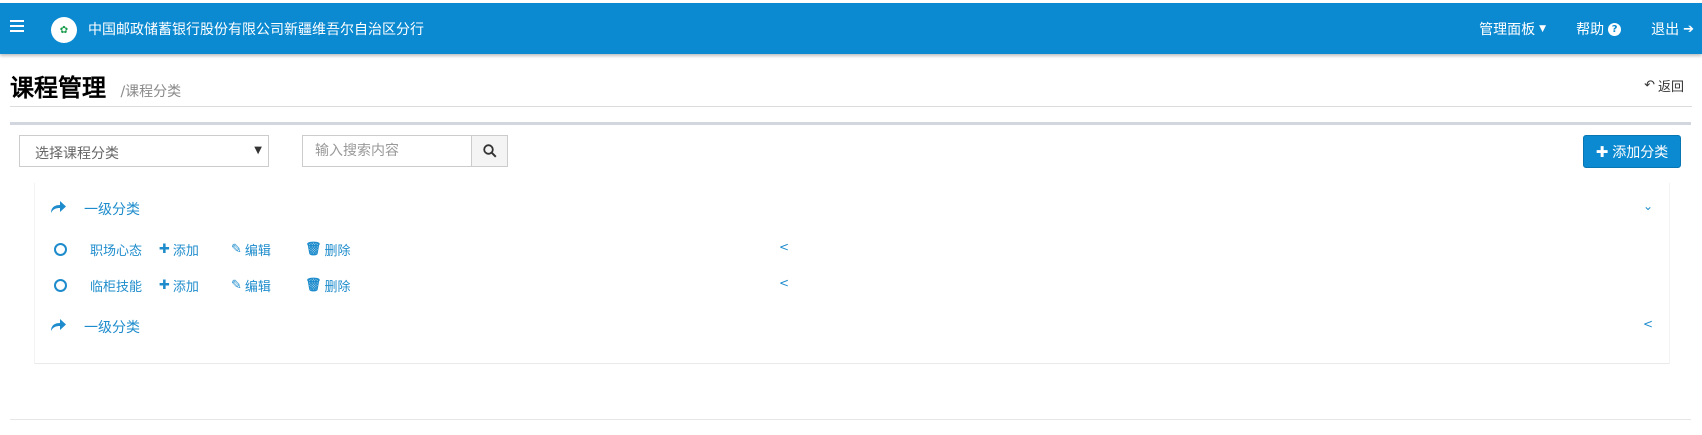  Describe the element at coordinates (852, 286) in the screenshot. I see `subcategory-row: 临柜技能 ✚ 添加 ✎ 编辑 🗑 删除 <` at that location.